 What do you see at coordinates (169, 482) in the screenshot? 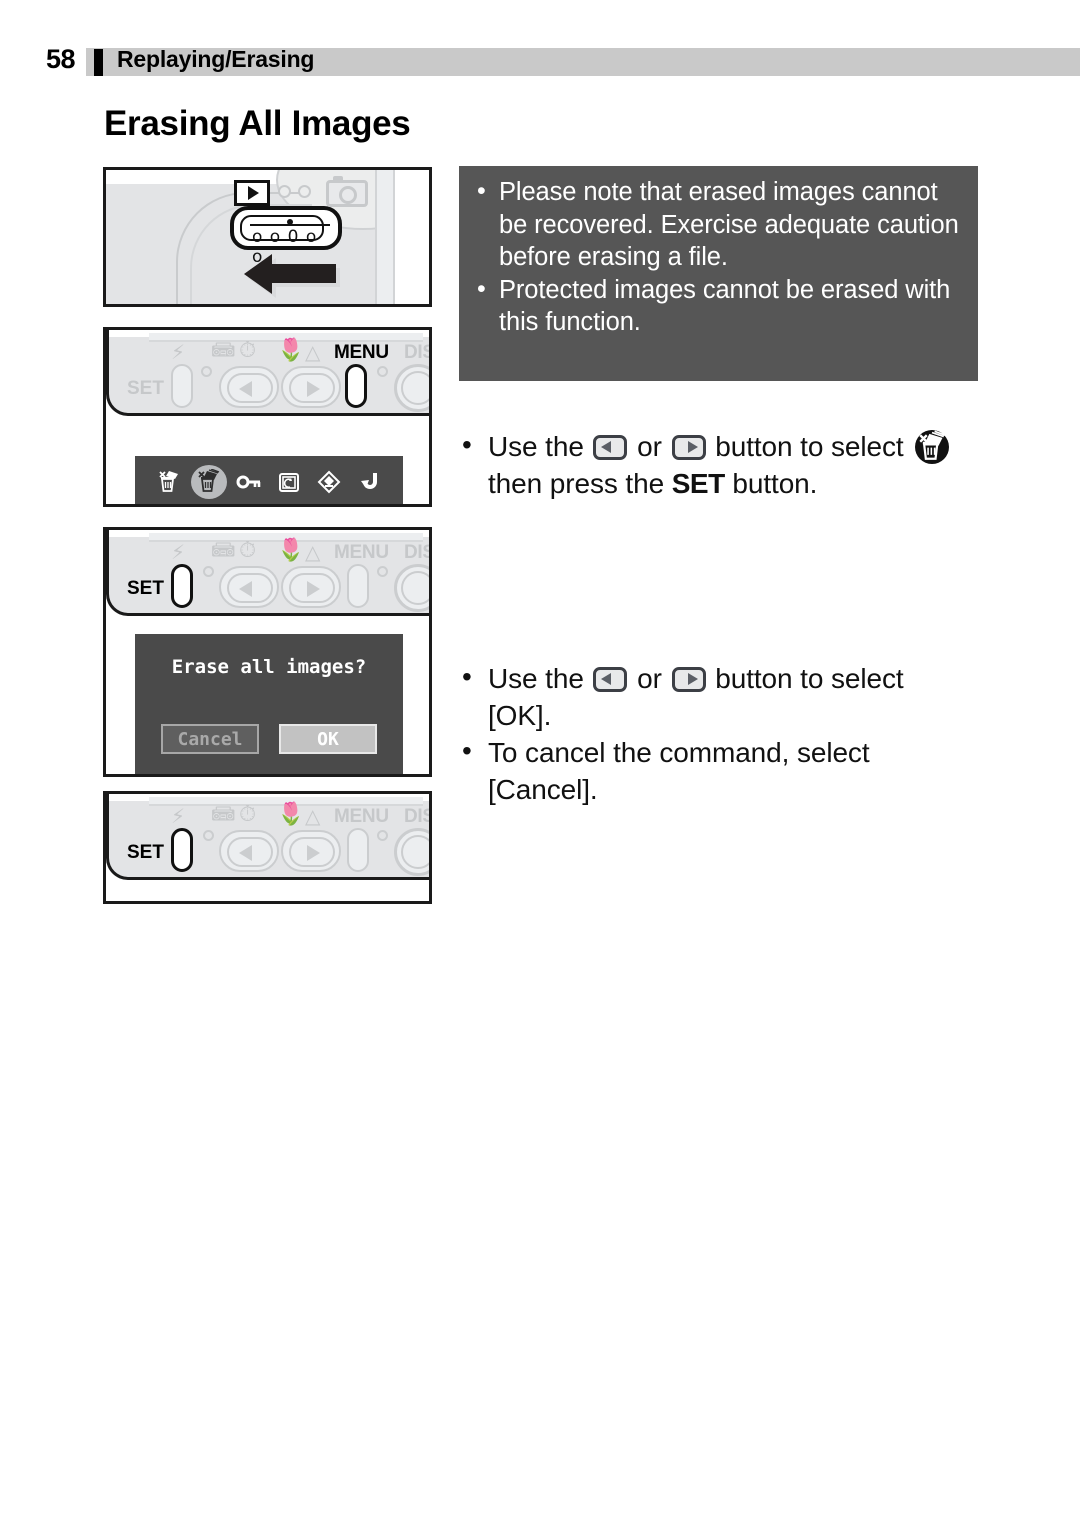
I see `erase-single-icon` at bounding box center [169, 482].